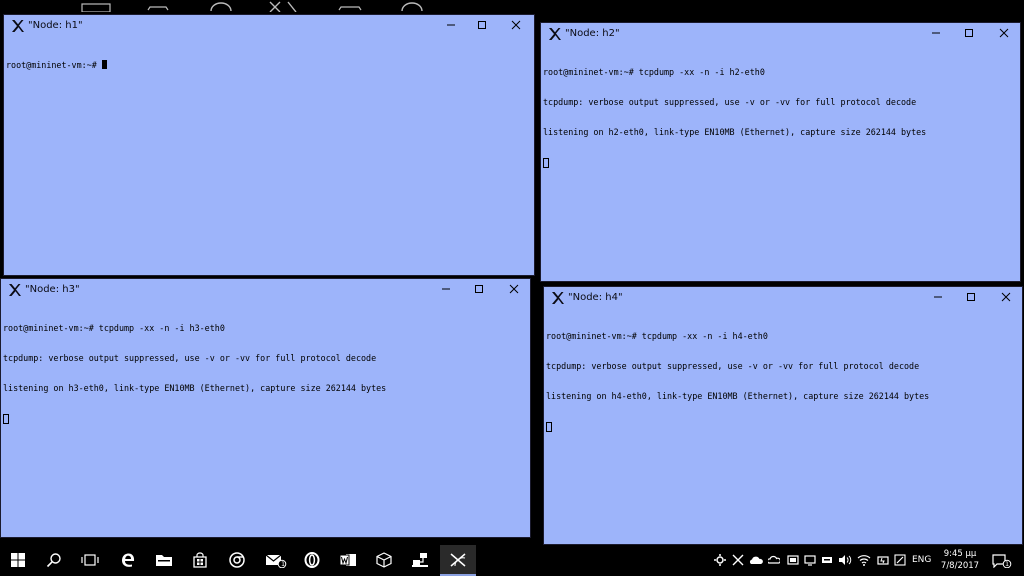 Image resolution: width=1024 pixels, height=576 pixels. I want to click on window-title: "Node: h1", so click(55, 25).